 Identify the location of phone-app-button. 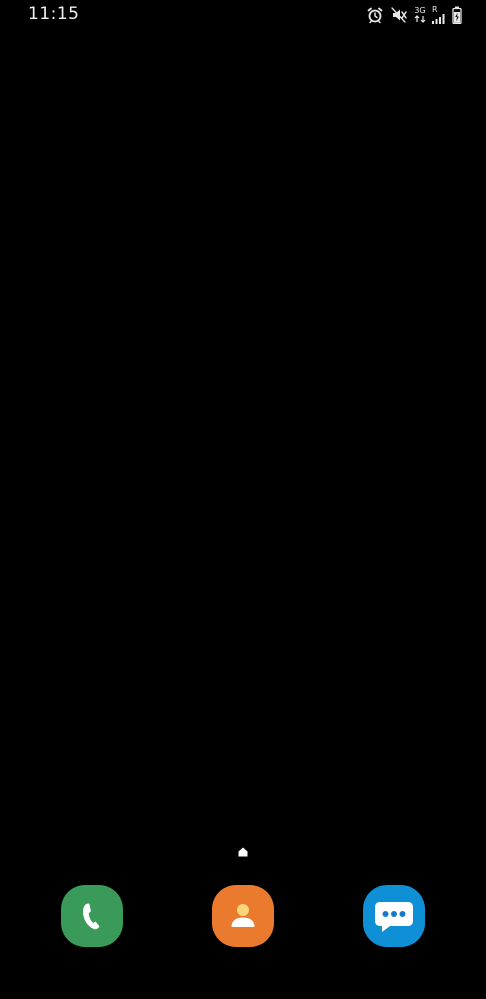
(92, 916).